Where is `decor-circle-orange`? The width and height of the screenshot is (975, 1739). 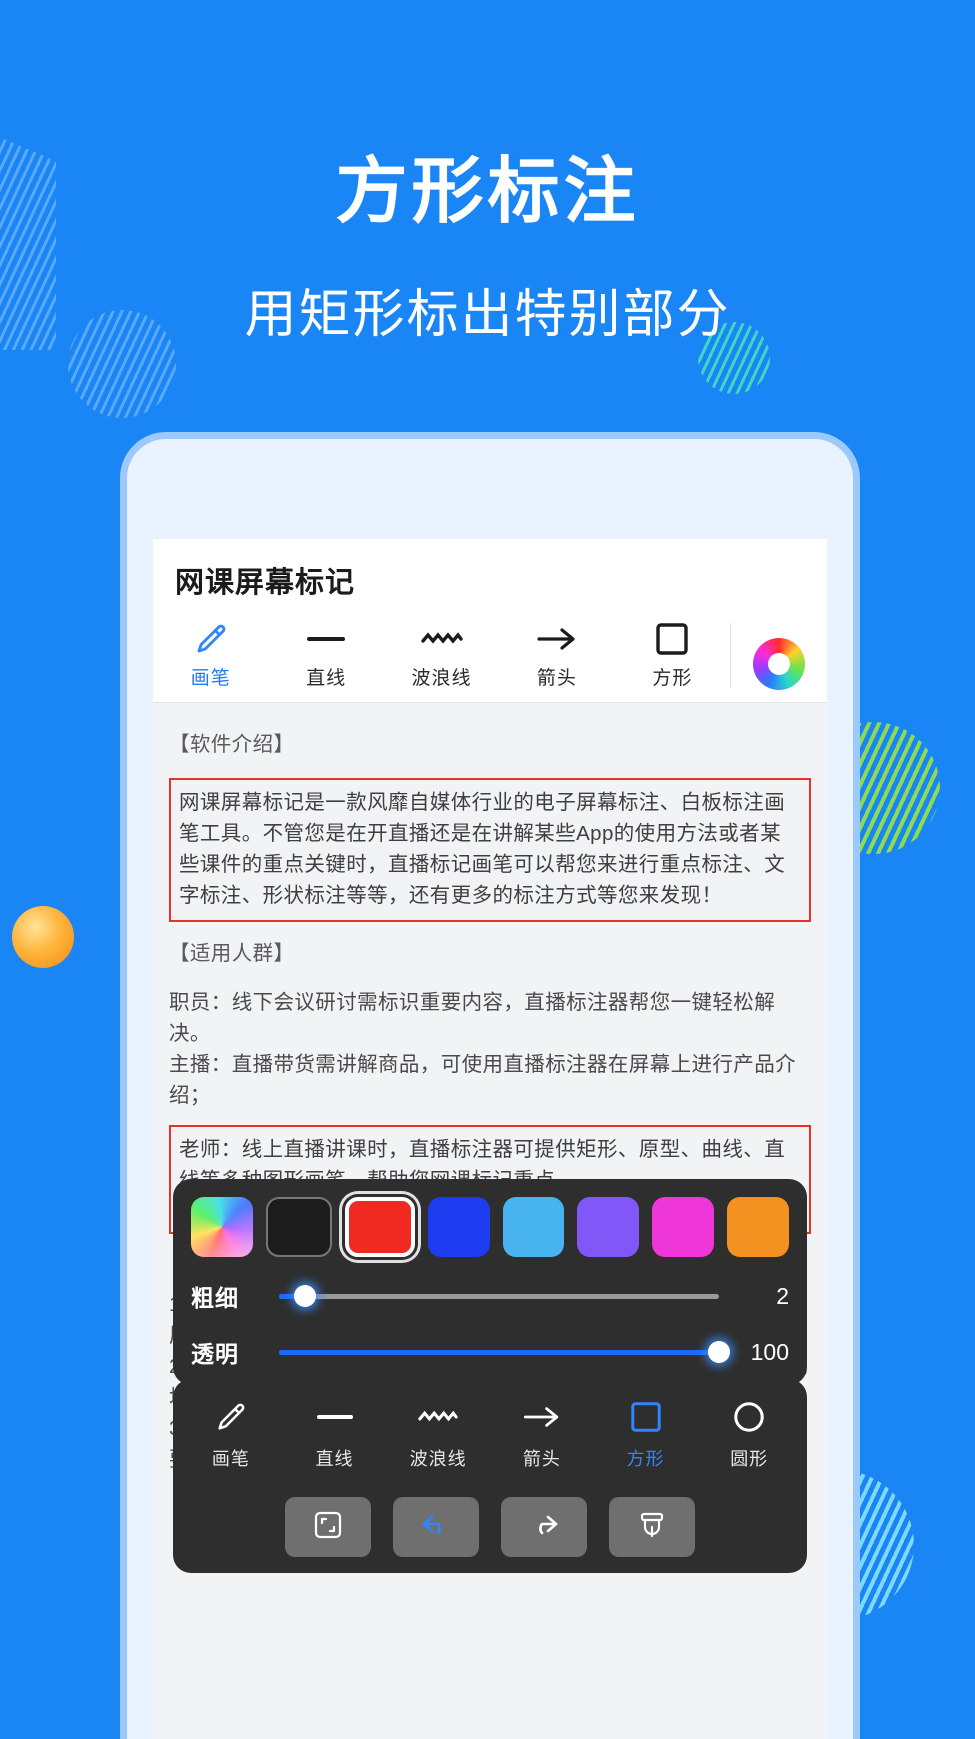 decor-circle-orange is located at coordinates (43, 937).